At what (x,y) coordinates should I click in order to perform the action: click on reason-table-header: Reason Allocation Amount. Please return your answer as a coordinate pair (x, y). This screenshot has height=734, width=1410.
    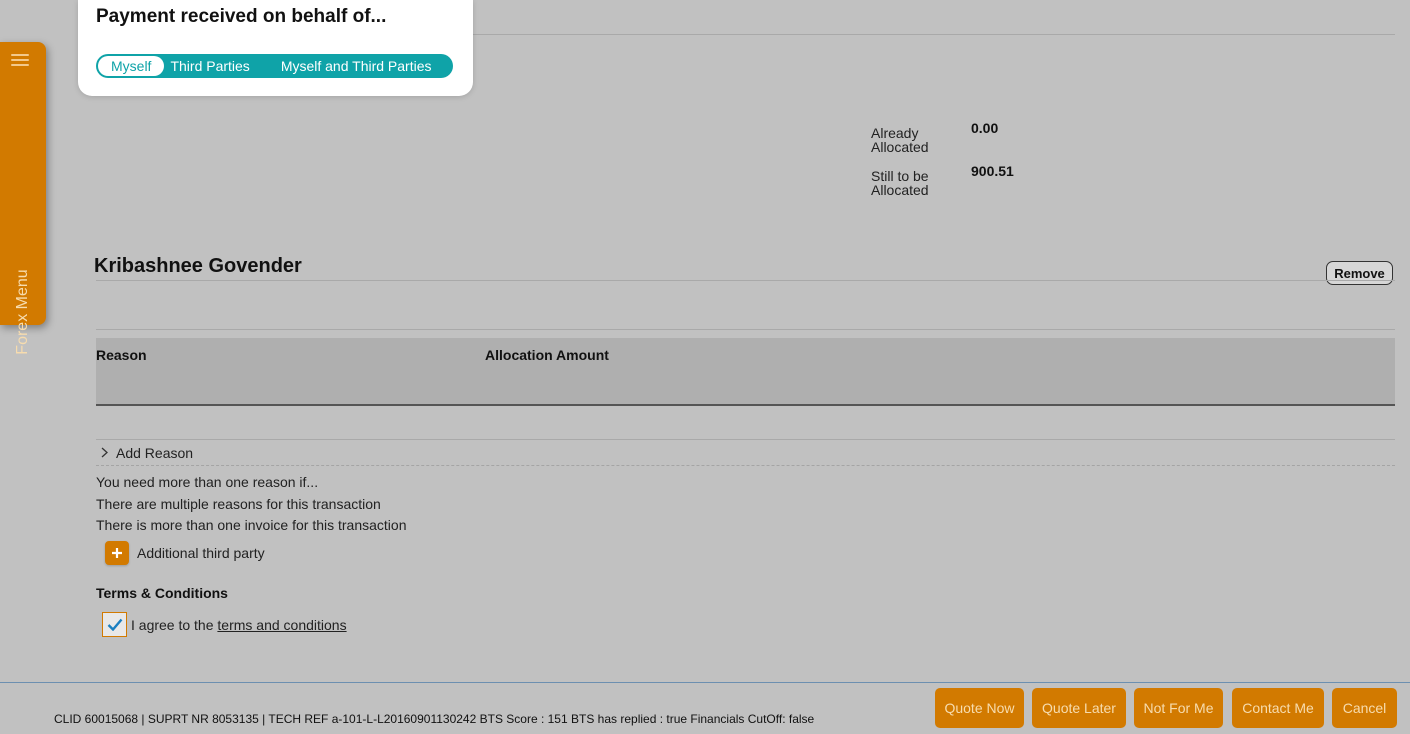
    Looking at the image, I should click on (745, 372).